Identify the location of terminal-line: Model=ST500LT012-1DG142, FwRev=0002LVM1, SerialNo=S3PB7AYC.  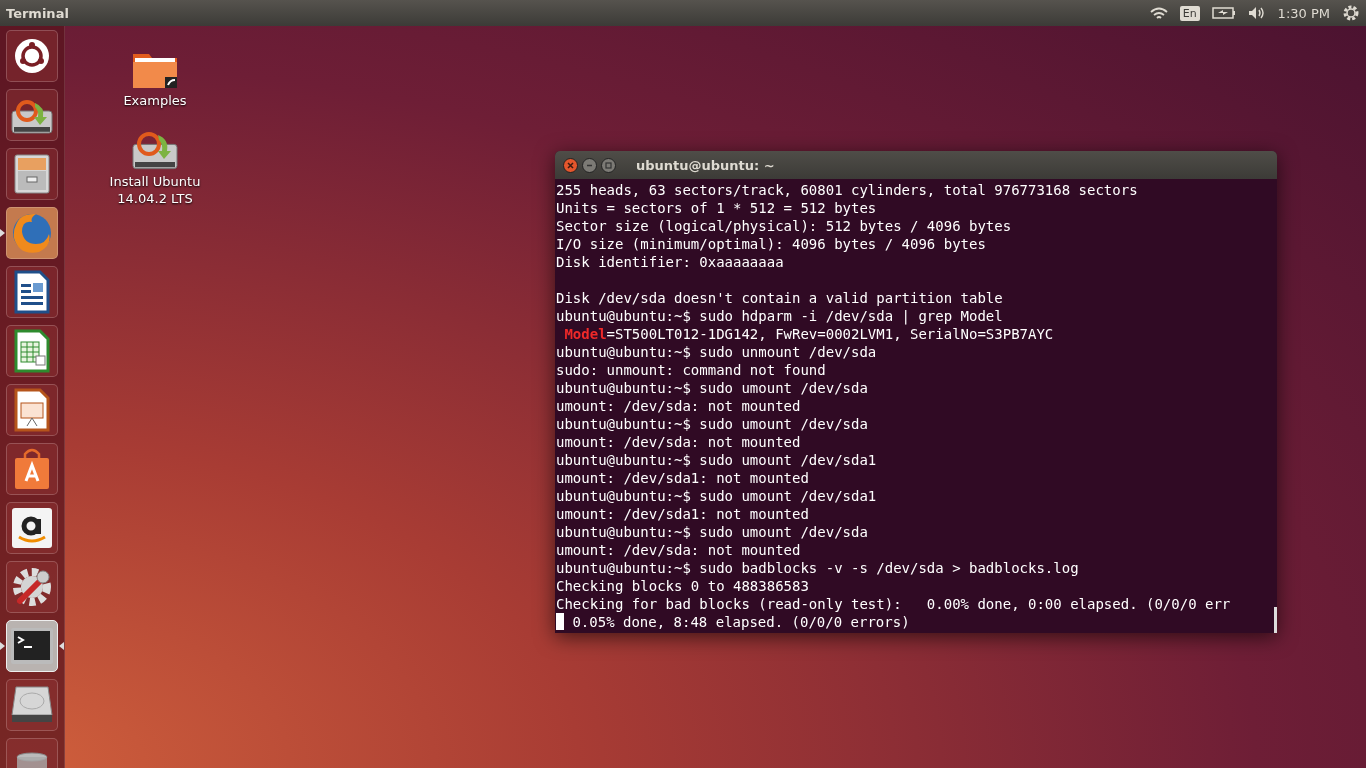
(809, 334).